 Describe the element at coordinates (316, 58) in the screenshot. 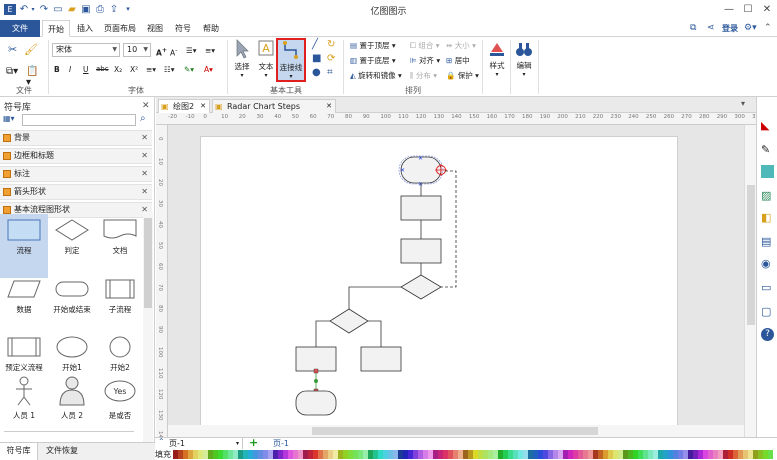

I see `rectangle-tool-icon: ■` at that location.